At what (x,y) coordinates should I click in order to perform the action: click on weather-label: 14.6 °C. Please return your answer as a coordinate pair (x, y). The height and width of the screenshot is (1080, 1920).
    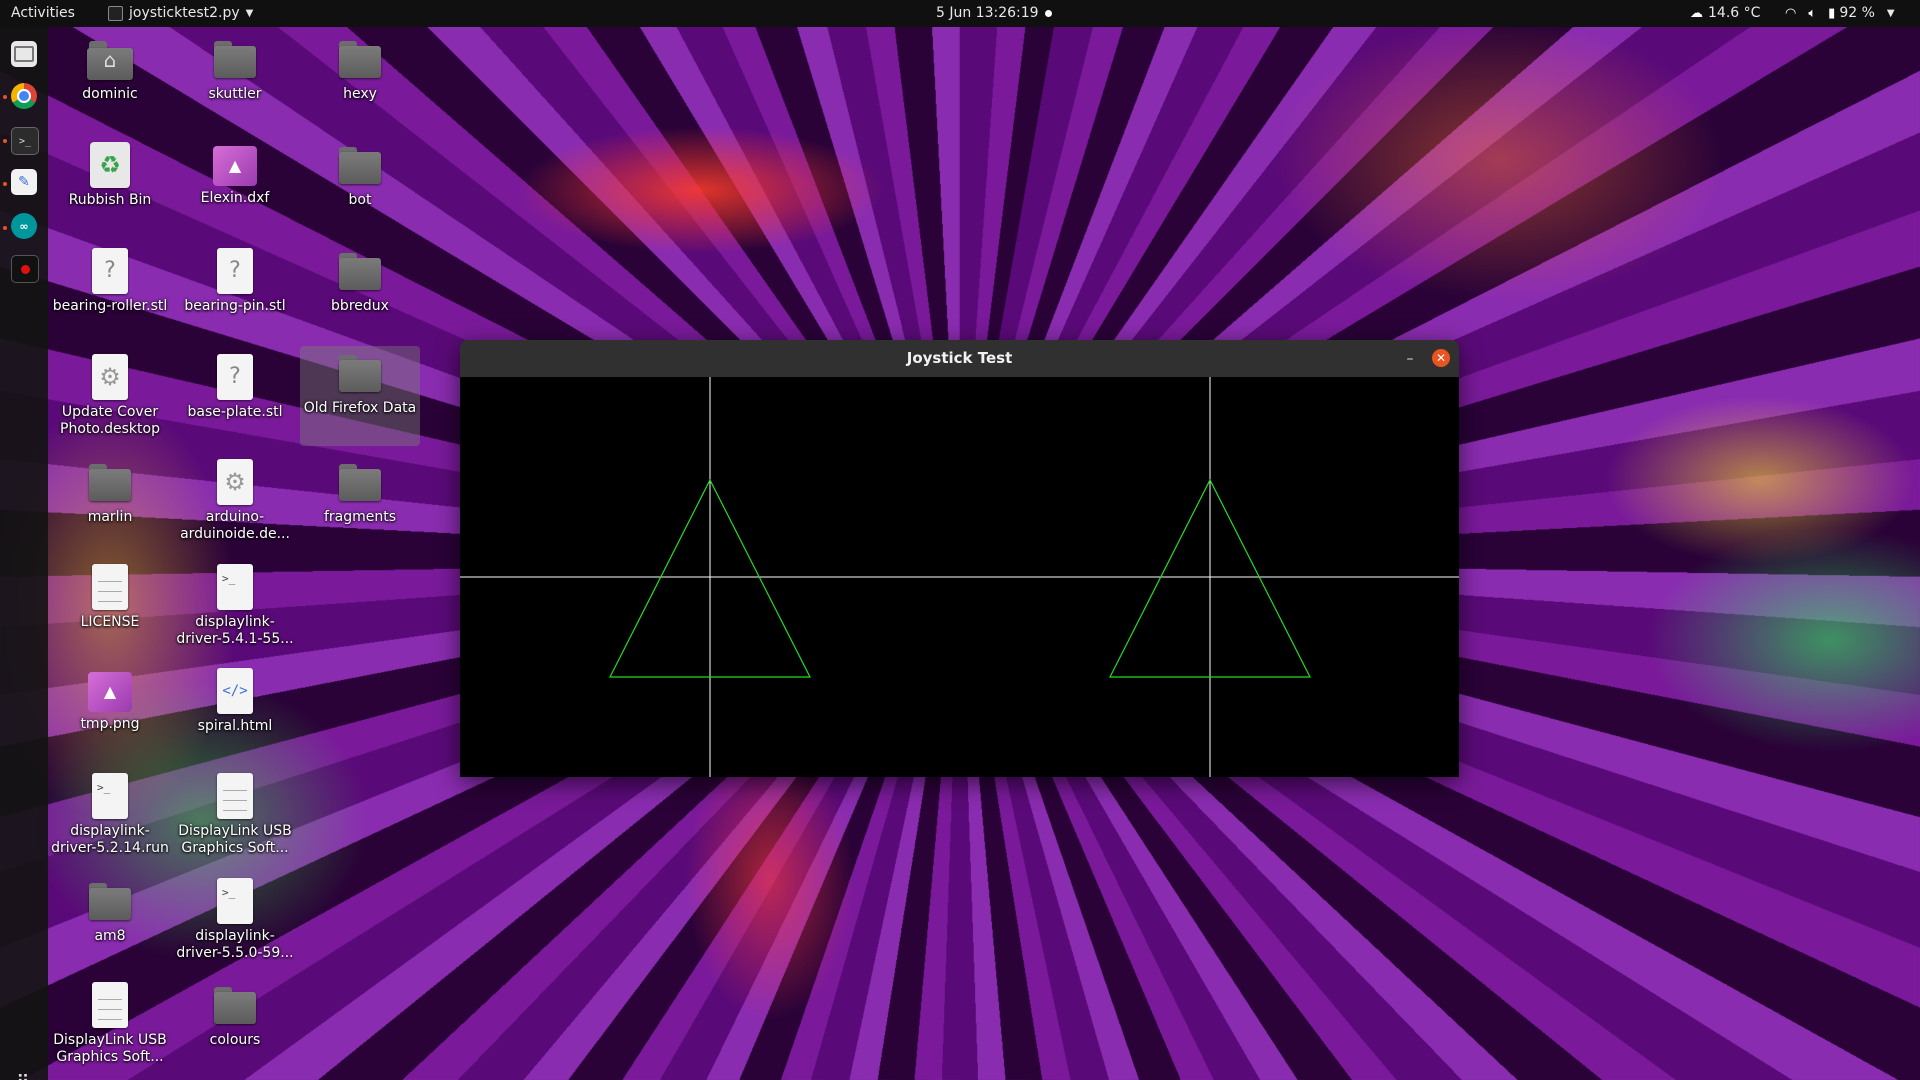
    Looking at the image, I should click on (1734, 13).